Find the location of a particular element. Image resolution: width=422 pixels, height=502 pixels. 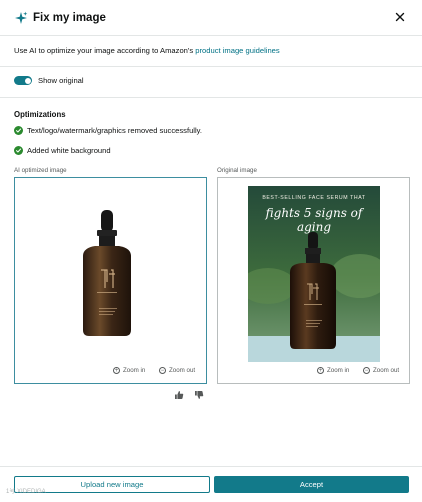

original-image-label: Original image is located at coordinates (237, 170).